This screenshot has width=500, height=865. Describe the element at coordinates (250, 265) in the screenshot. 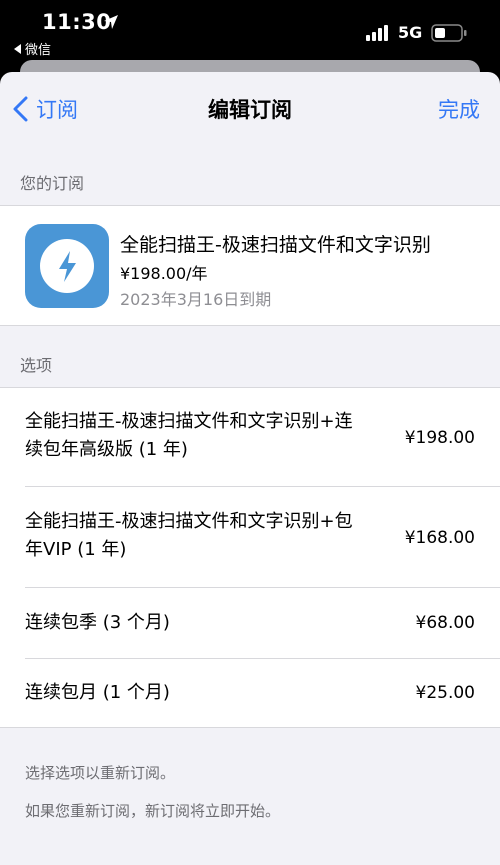

I see `current-subscription-card: 全能扫描王-极速扫描文件和文字识别 ¥198.00/年 2023年3月16日到期` at that location.